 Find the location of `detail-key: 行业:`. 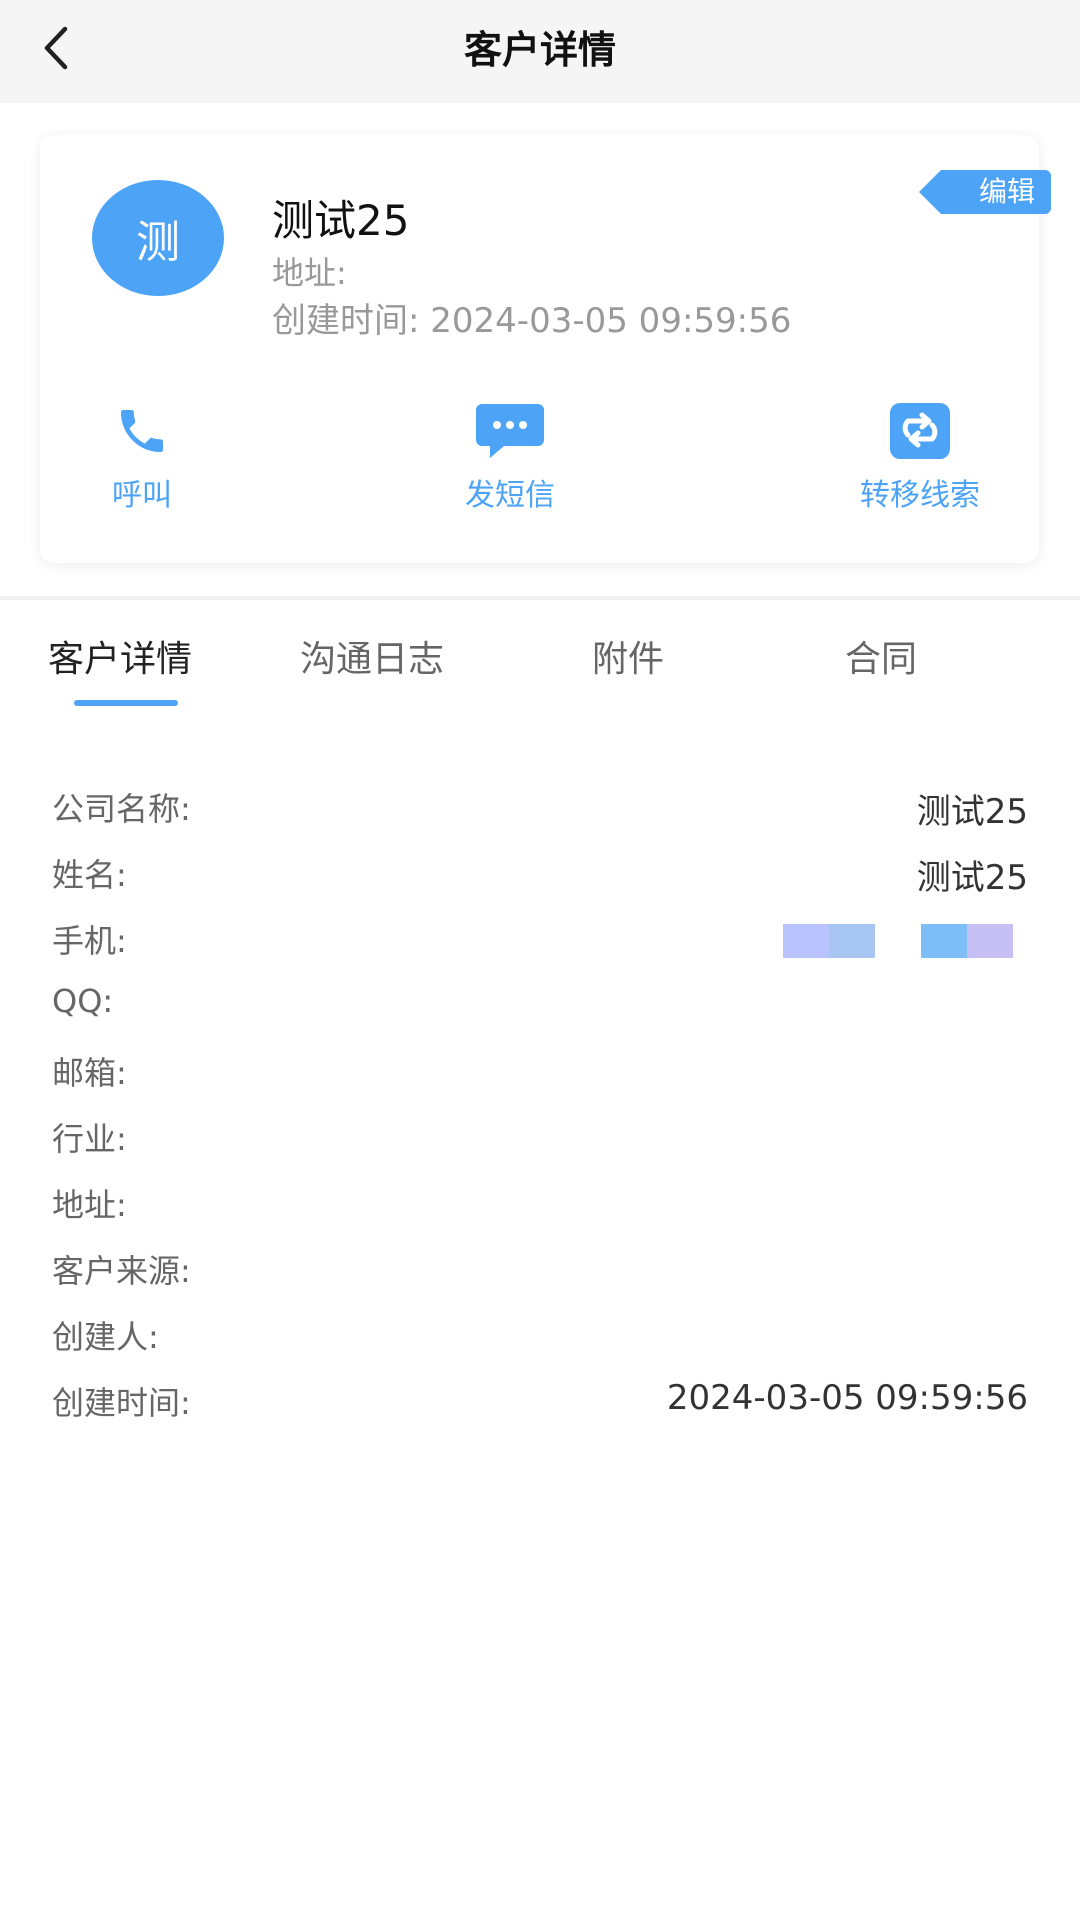

detail-key: 行业: is located at coordinates (89, 1139).